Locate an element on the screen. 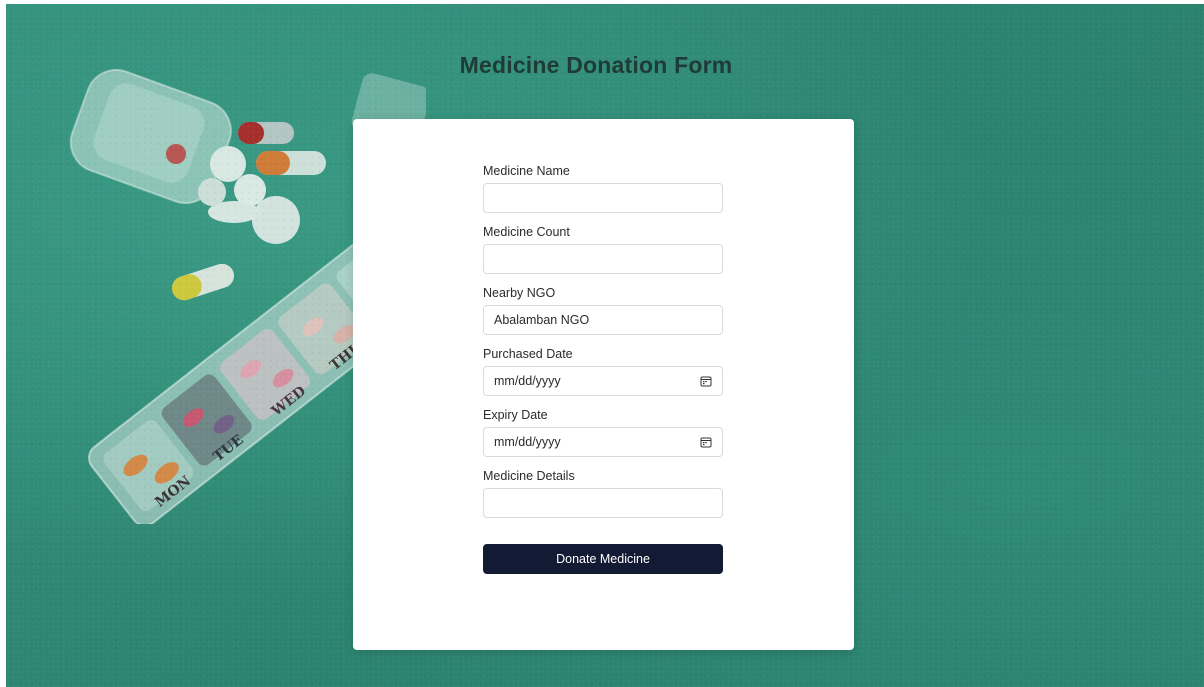 The width and height of the screenshot is (1204, 687). expiry-date-input: mm/dd/yyyy is located at coordinates (603, 442).